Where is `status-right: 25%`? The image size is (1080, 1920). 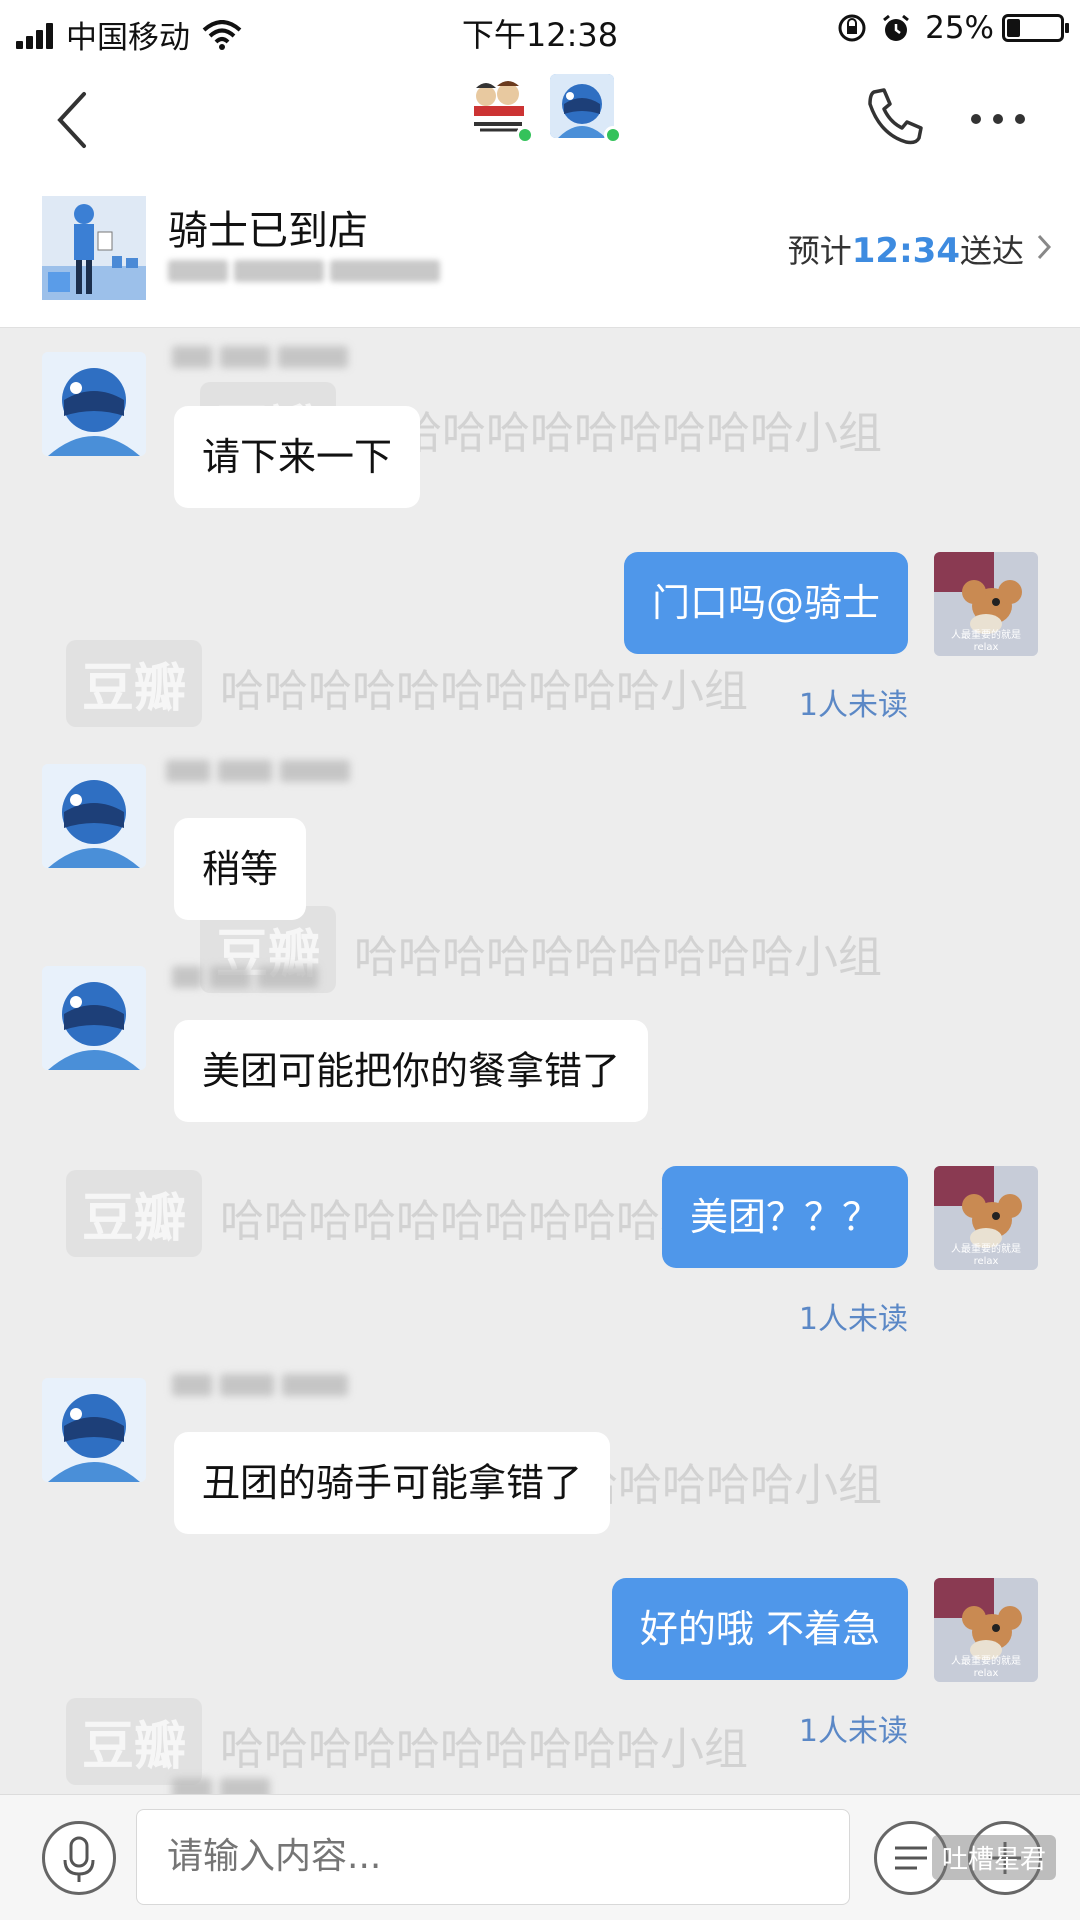
status-right: 25% is located at coordinates (953, 28).